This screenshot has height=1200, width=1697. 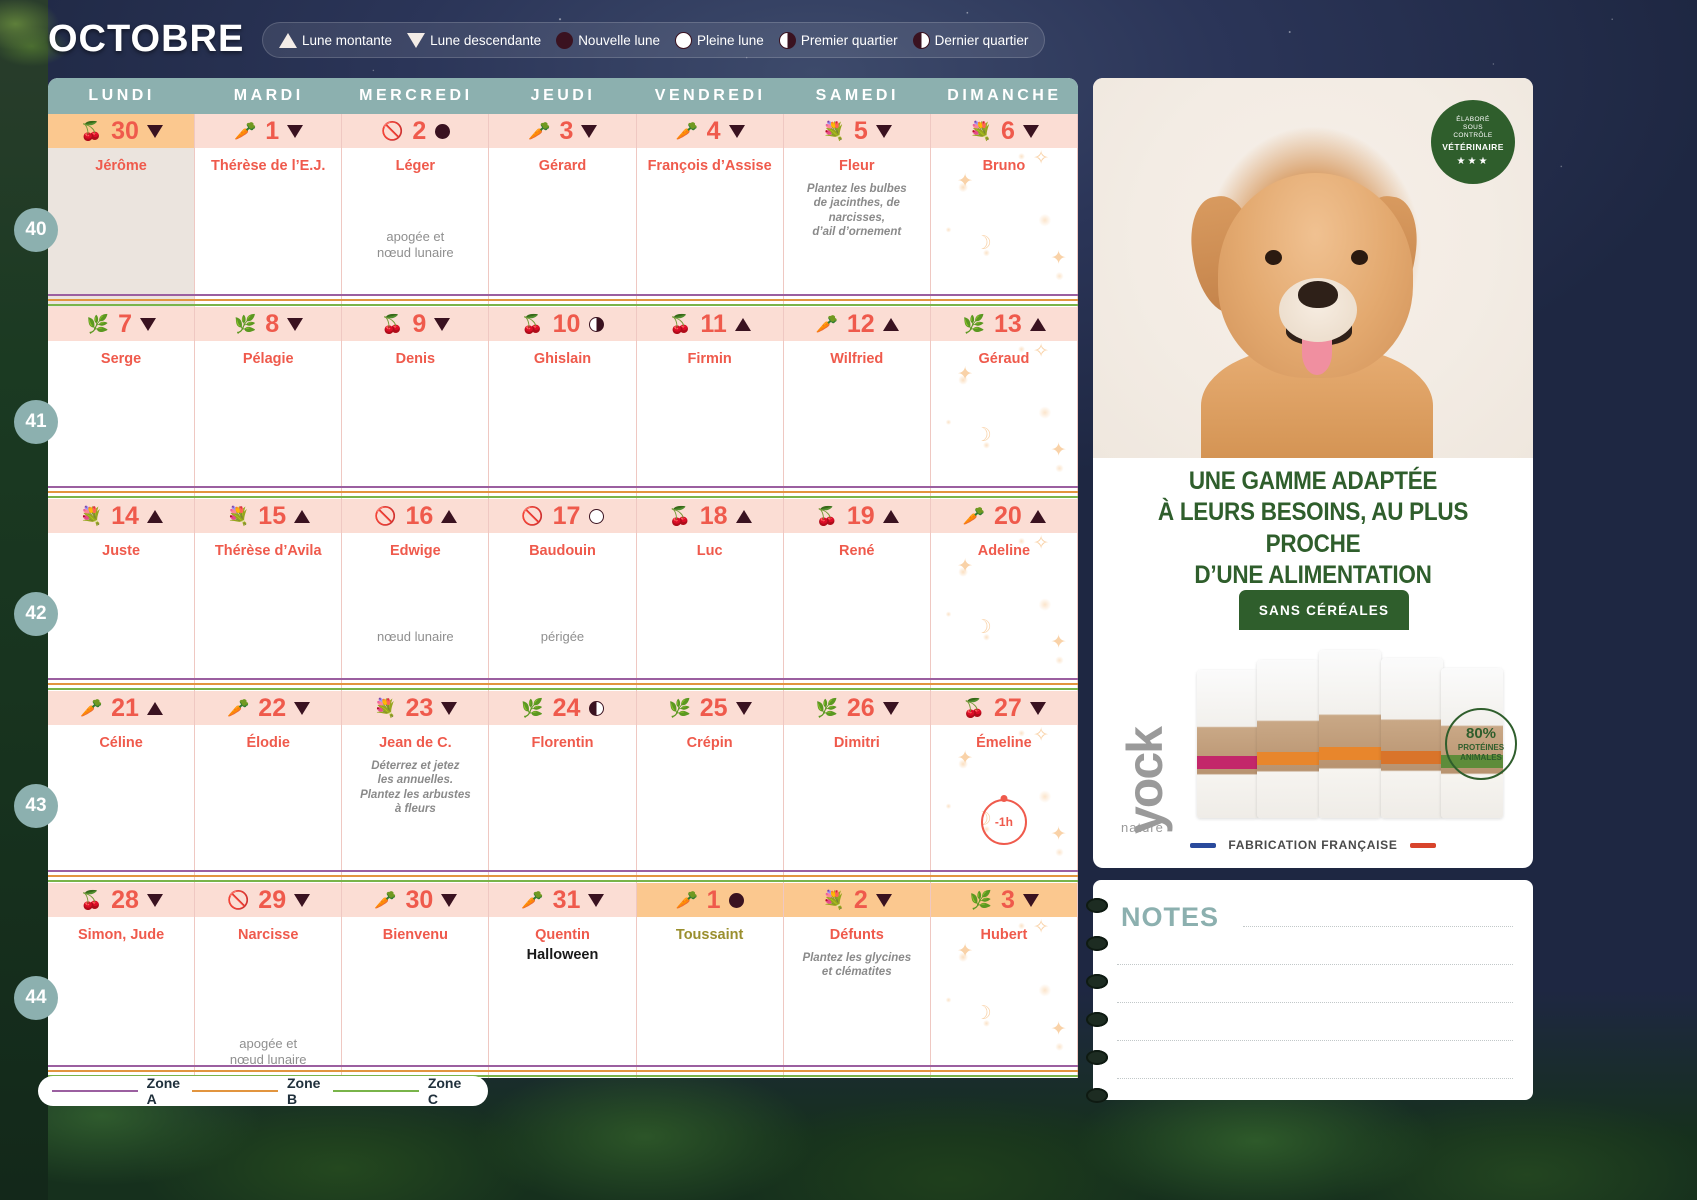 I want to click on calendar-day-cell: 🍒 11 Firmin, so click(x=710, y=403).